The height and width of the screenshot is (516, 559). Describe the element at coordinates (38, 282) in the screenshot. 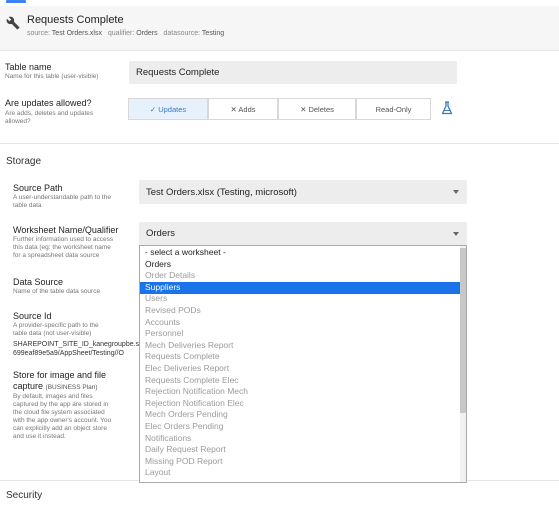

I see `data-source-label: Data Source` at that location.